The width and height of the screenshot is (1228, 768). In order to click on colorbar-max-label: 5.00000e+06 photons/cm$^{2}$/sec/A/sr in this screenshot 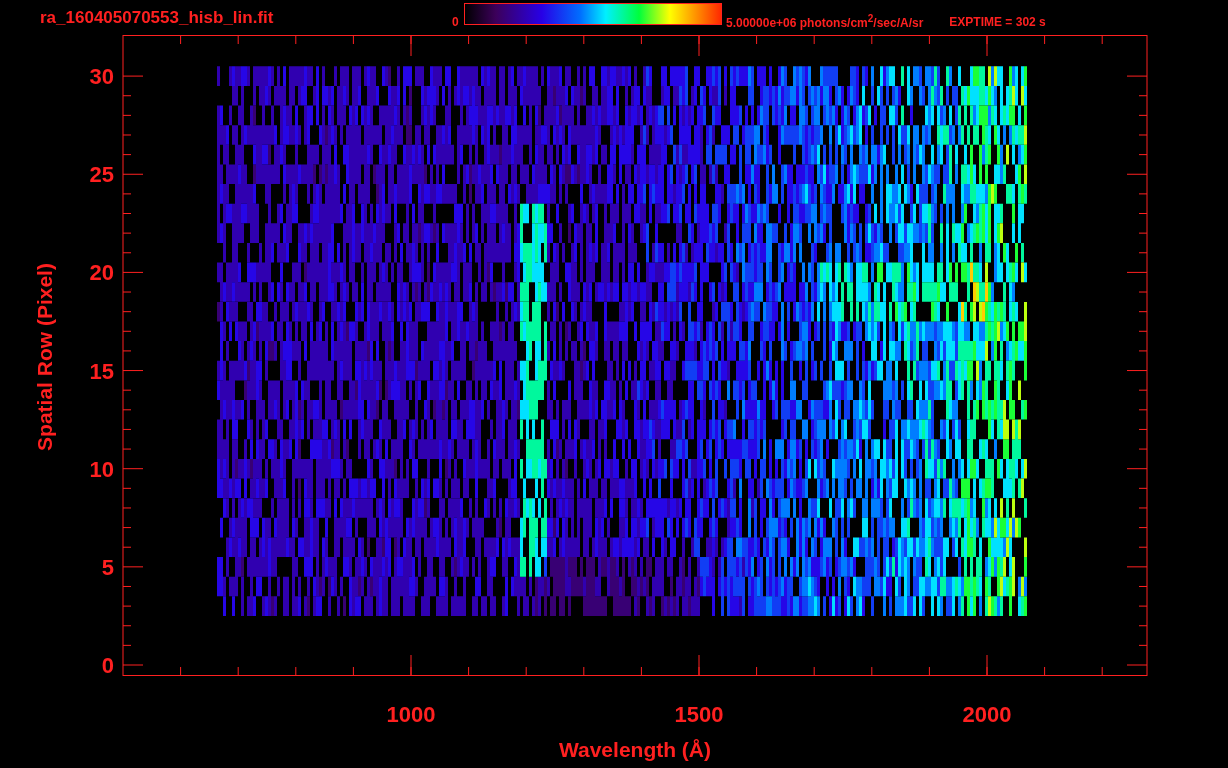, I will do `click(825, 21)`.